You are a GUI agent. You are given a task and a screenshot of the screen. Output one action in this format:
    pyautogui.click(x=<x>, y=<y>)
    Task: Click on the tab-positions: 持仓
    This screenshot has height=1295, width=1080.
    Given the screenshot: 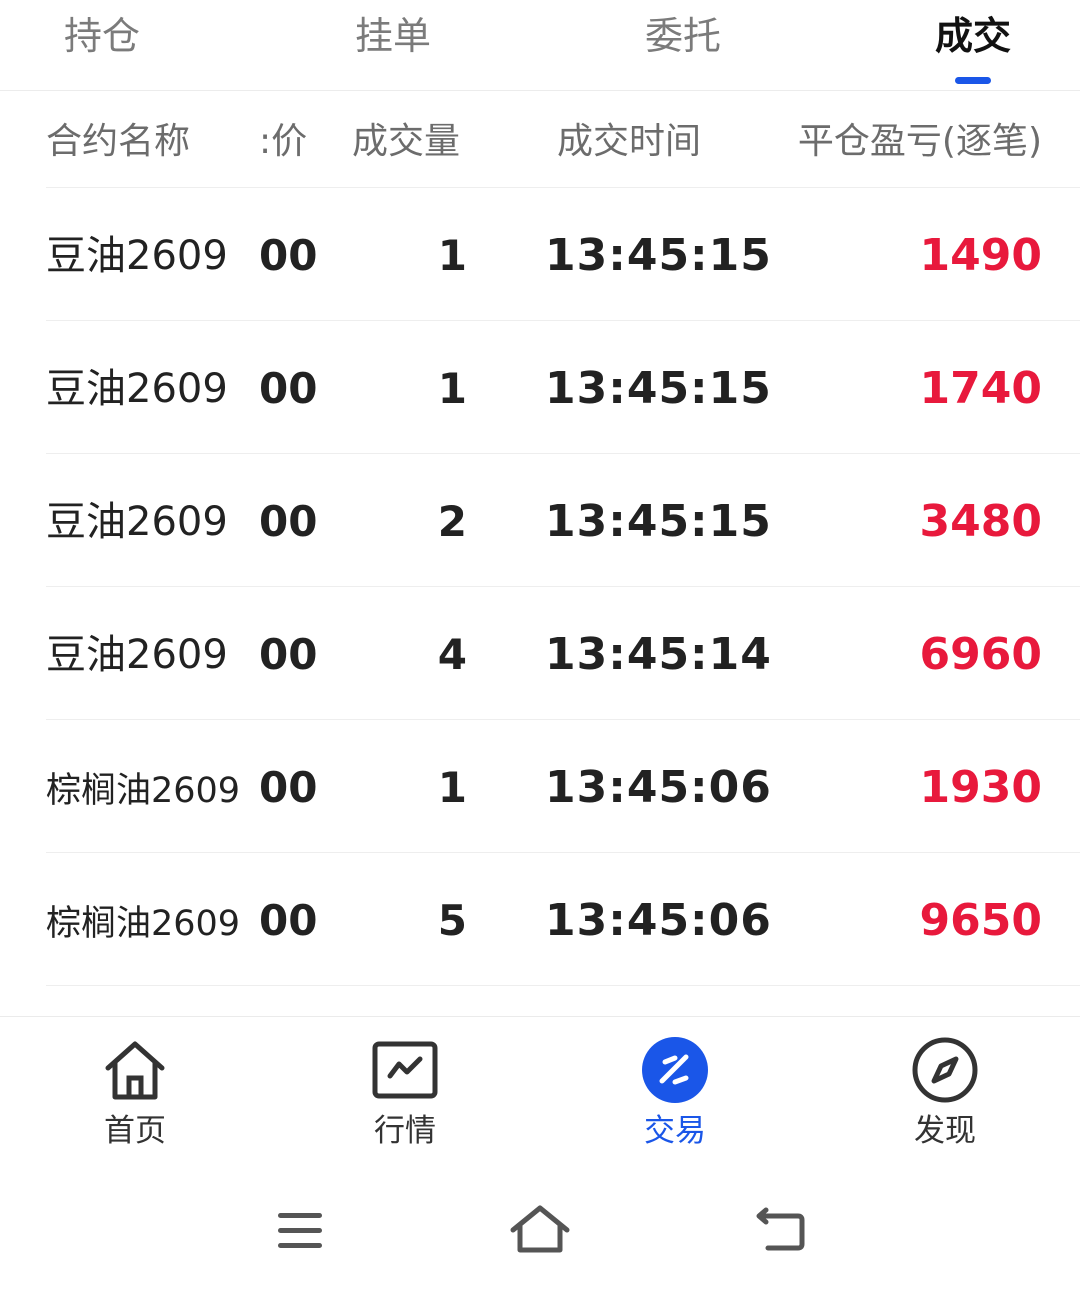 What is the action you would take?
    pyautogui.click(x=102, y=40)
    